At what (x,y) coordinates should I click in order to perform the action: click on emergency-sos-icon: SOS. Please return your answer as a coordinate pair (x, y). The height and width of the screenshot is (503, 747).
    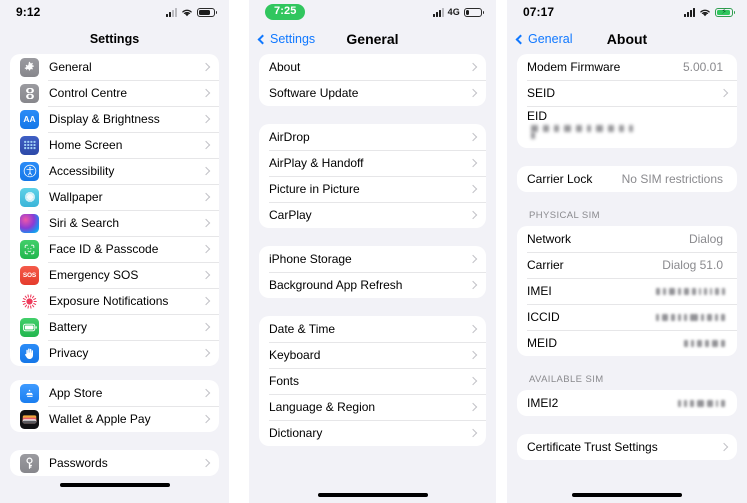
    Looking at the image, I should click on (29, 275).